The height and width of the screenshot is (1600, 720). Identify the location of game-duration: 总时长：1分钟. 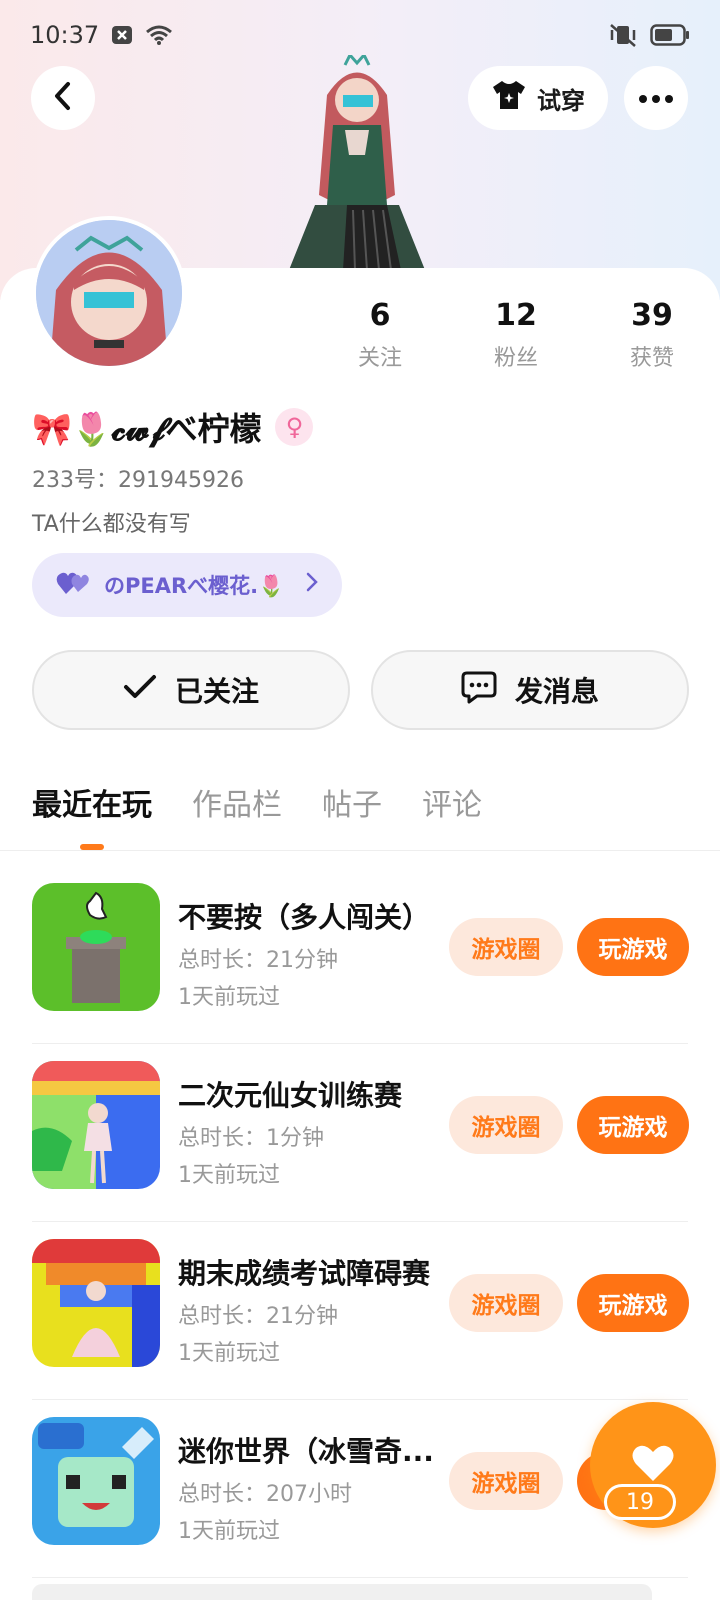
(251, 1138).